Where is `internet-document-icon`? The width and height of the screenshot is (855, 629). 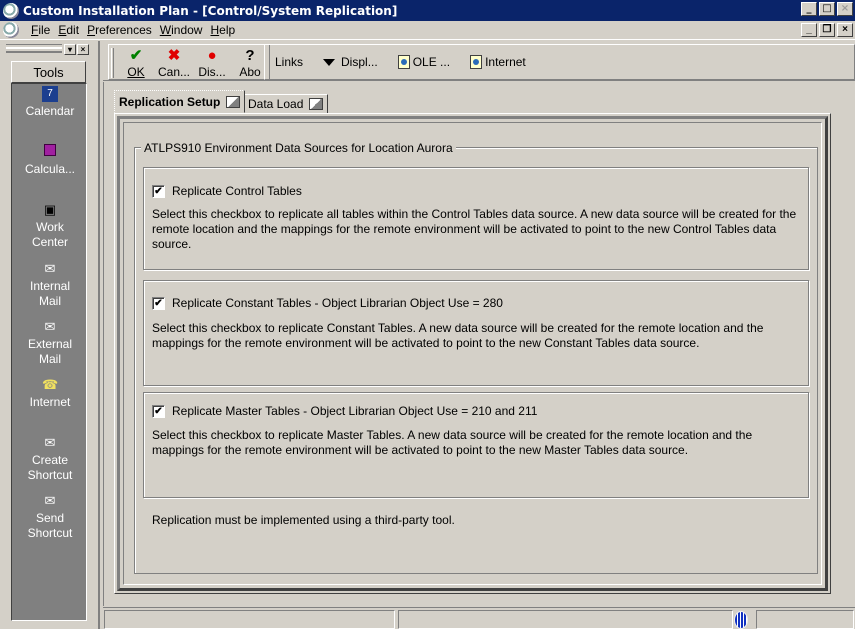 internet-document-icon is located at coordinates (476, 62).